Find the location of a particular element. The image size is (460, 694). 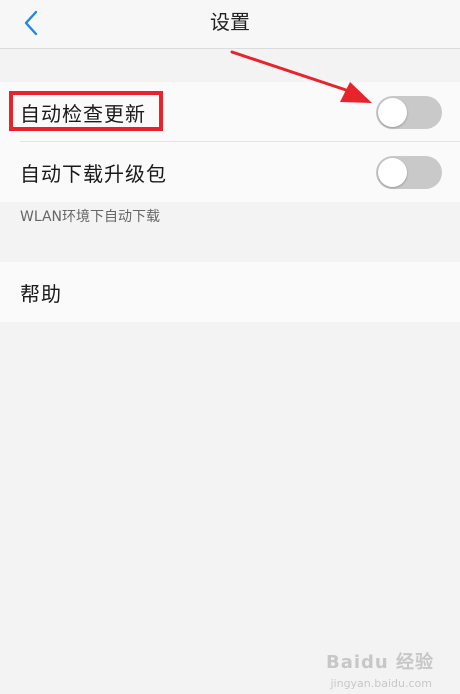

auto-download-label: 自动下载升级包 is located at coordinates (93, 173).